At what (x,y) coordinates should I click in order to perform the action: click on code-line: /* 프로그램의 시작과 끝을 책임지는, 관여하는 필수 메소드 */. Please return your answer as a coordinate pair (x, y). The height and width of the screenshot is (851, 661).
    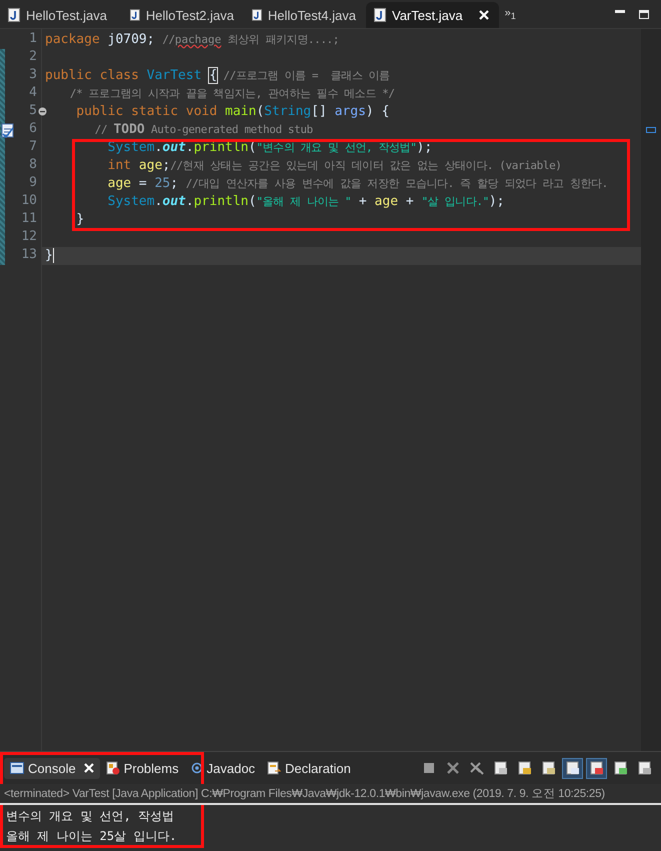
    Looking at the image, I should click on (231, 94).